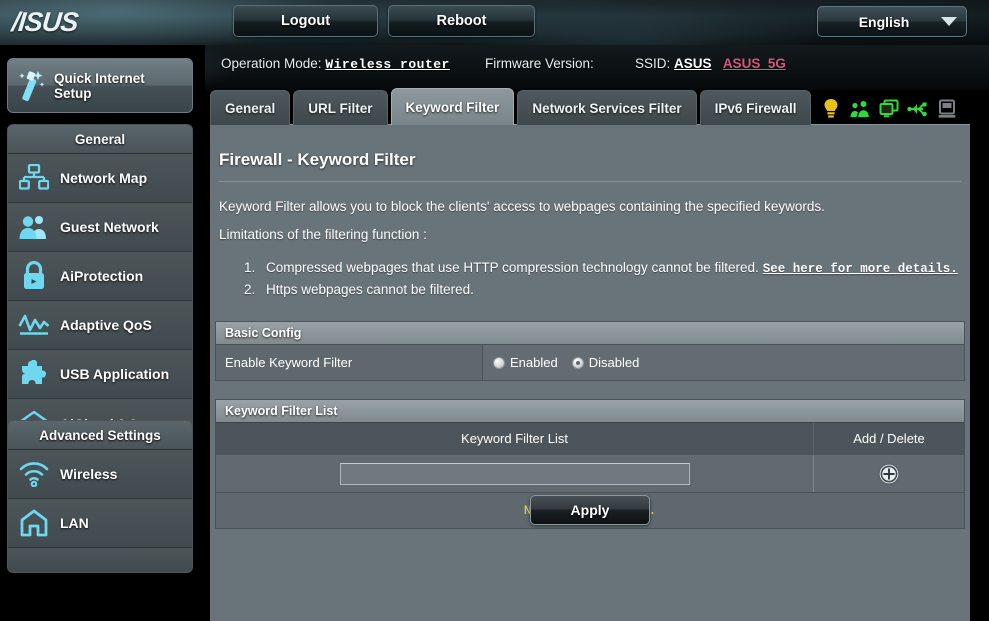 This screenshot has width=989, height=621. I want to click on qos-chart-icon, so click(34, 325).